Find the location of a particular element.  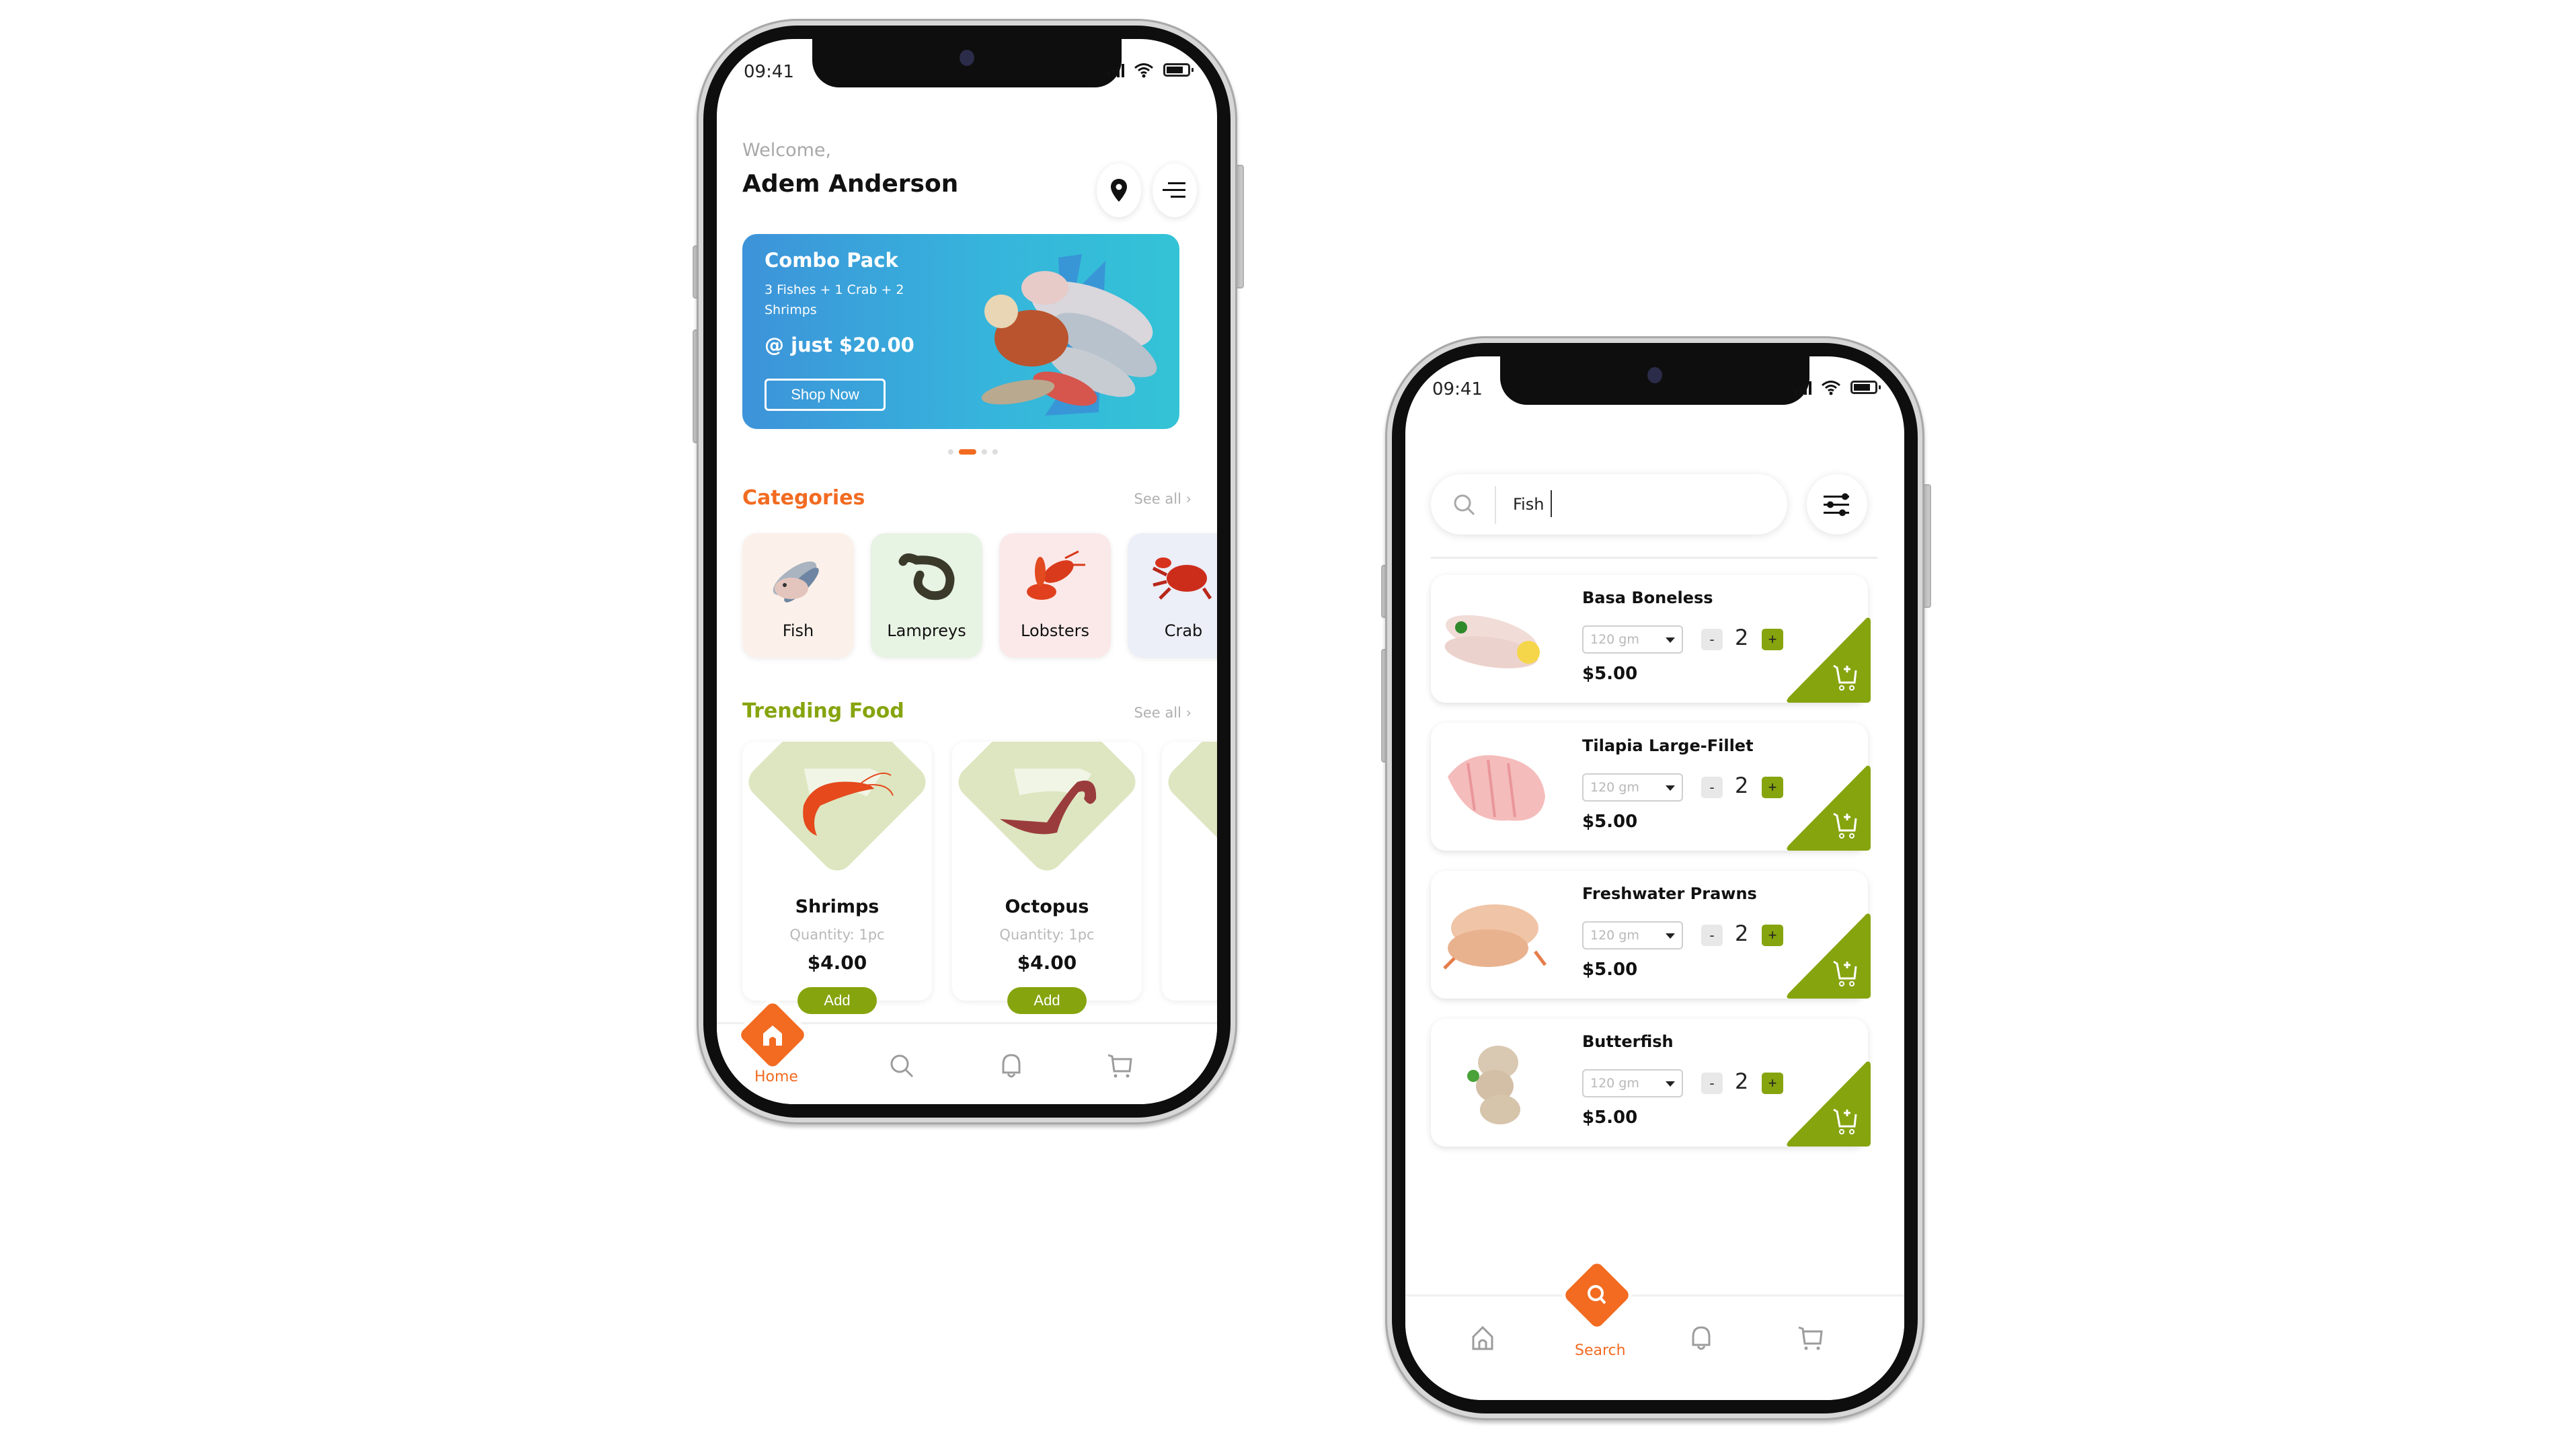

wifi-icon is located at coordinates (1143, 70).